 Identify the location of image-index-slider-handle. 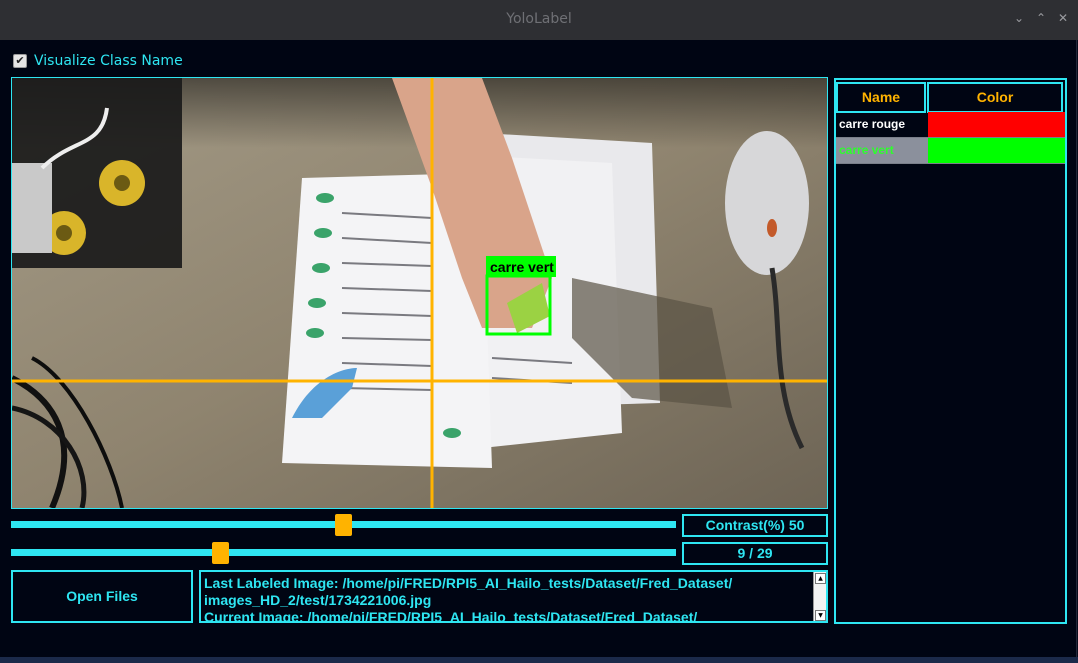
(220, 553).